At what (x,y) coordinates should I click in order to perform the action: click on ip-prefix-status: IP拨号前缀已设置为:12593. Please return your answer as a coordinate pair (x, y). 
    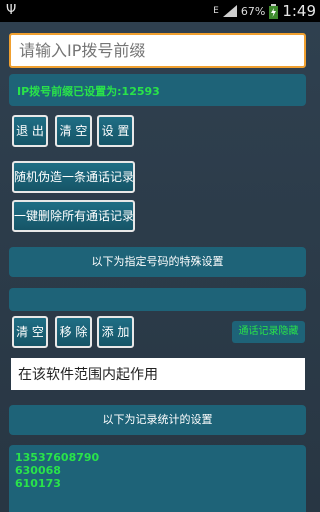
    Looking at the image, I should click on (157, 90).